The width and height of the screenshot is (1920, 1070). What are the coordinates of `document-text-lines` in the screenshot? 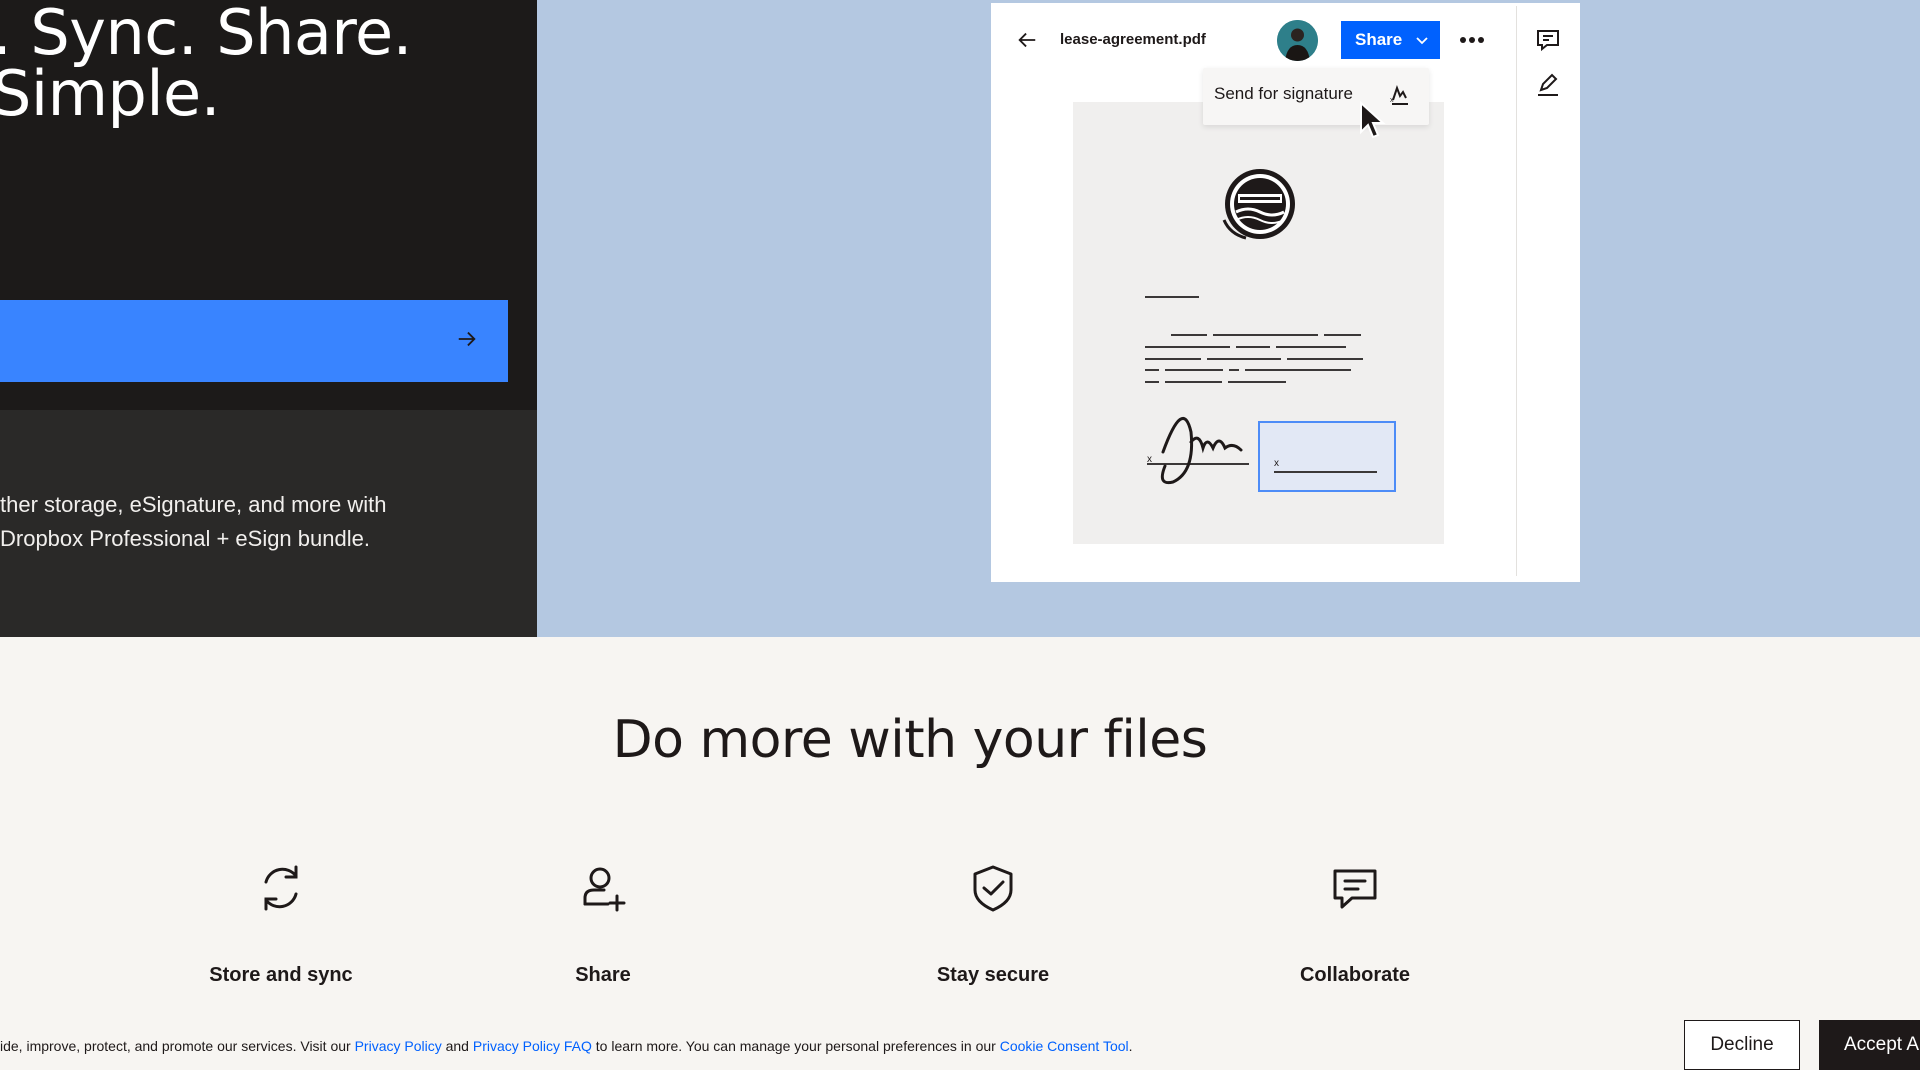 It's located at (1254, 339).